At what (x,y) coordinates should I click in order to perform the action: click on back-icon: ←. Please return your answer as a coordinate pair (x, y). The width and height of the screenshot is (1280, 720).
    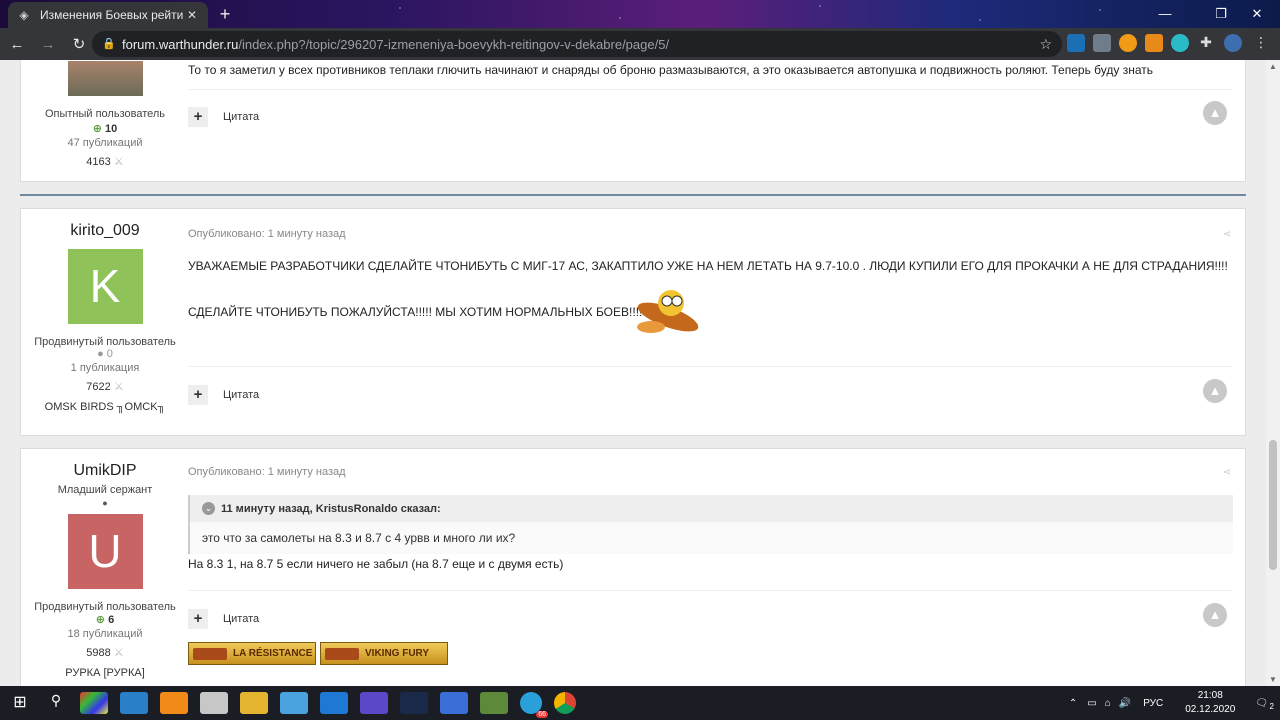
    Looking at the image, I should click on (17, 44).